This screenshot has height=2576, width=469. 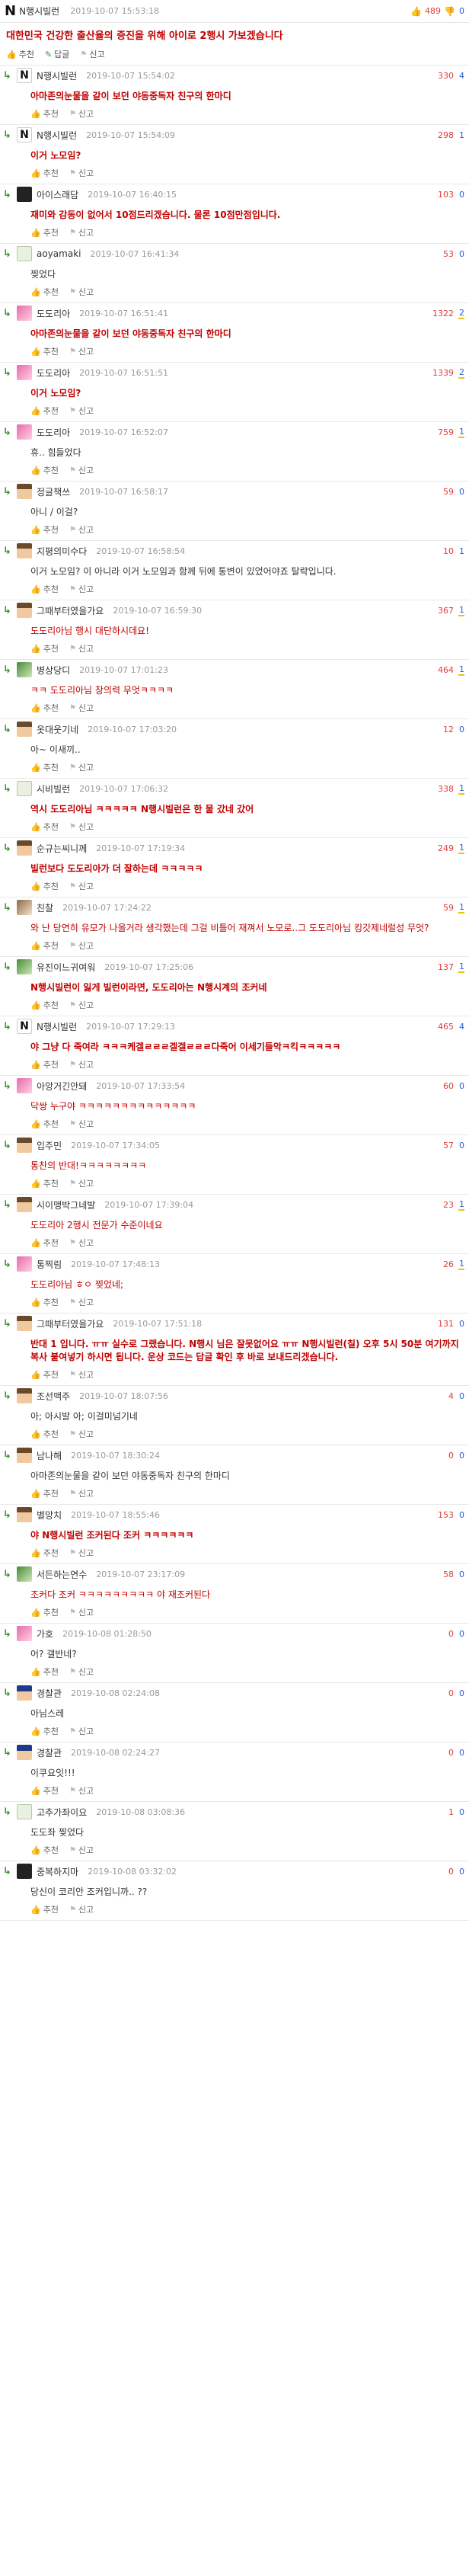 What do you see at coordinates (449, 11) in the screenshot?
I see `thumbs-down-icon: 👎` at bounding box center [449, 11].